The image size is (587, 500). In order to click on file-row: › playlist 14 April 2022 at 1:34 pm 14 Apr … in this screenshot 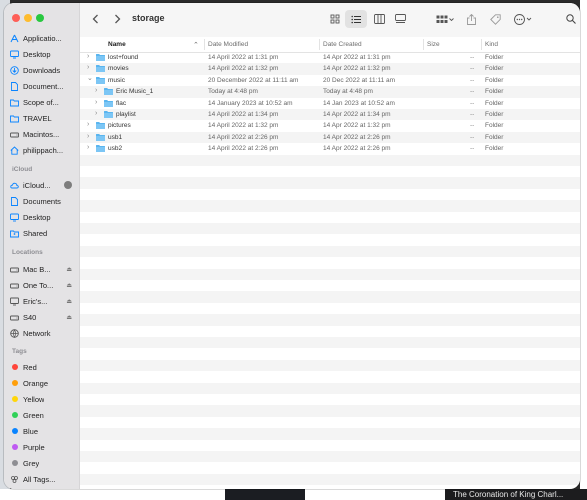, I will do `click(330, 115)`.